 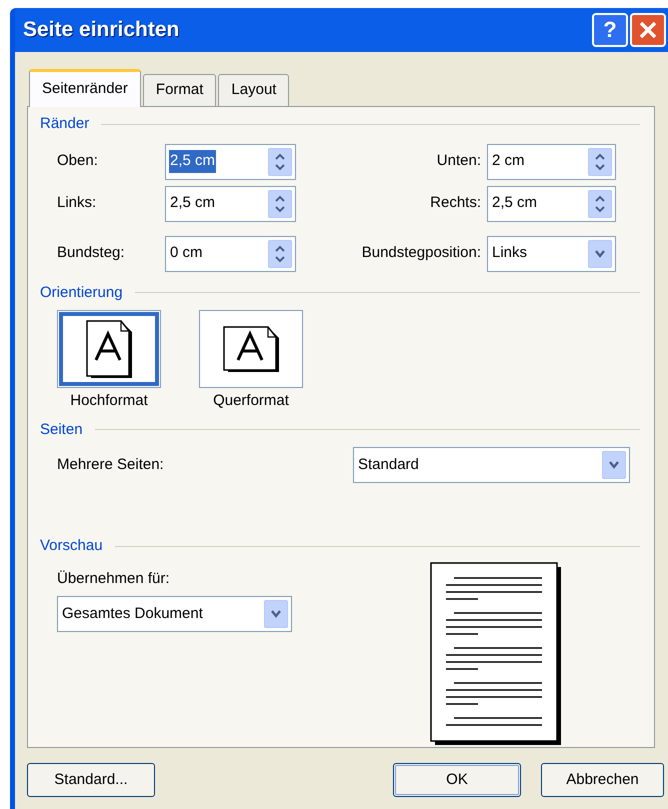 What do you see at coordinates (65, 124) in the screenshot?
I see `section-heading: Ränder` at bounding box center [65, 124].